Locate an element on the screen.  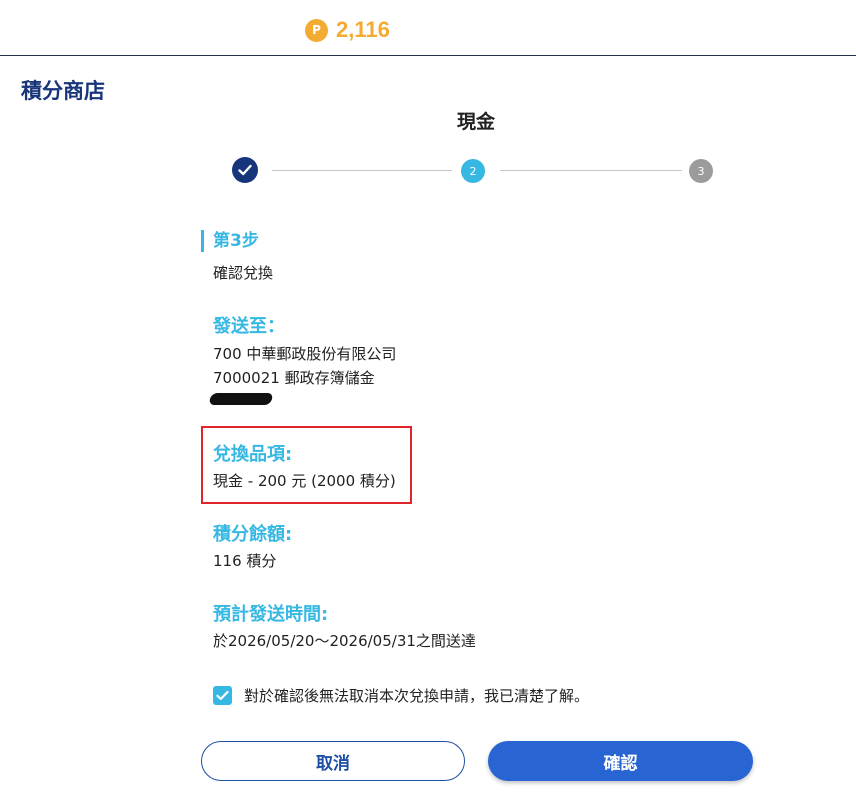
points-value: 2,116 is located at coordinates (363, 29).